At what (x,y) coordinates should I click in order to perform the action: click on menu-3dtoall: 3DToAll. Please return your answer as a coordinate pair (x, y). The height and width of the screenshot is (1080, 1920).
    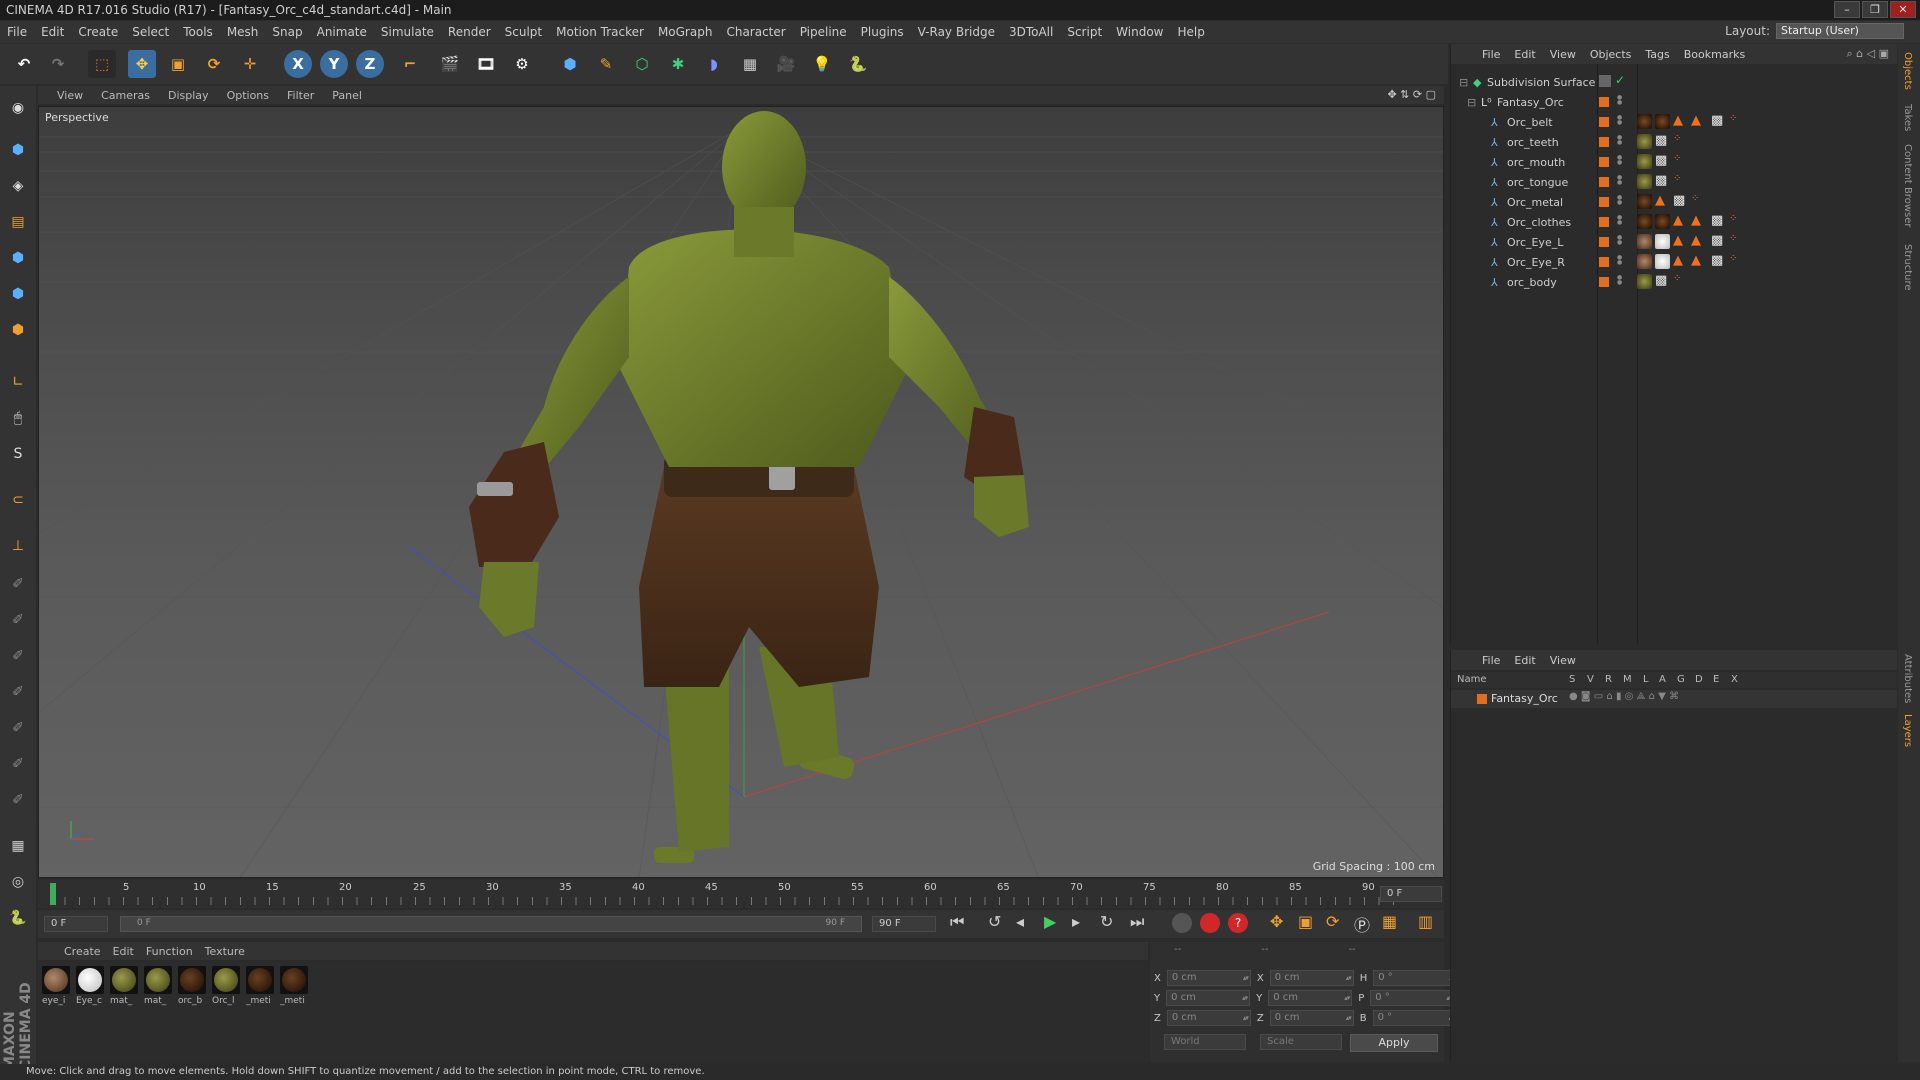
    Looking at the image, I should click on (1031, 32).